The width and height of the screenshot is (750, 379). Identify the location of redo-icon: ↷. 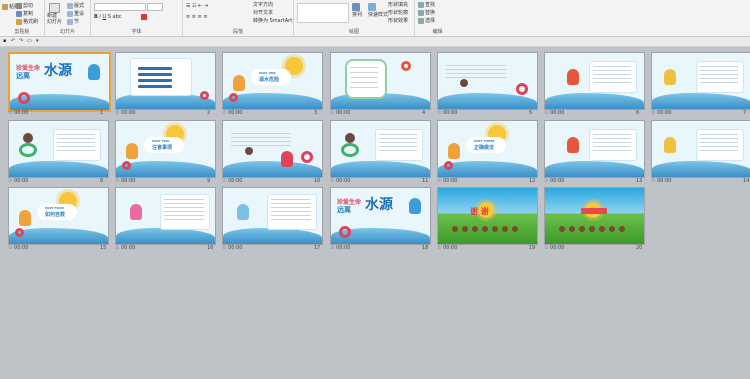
(21, 41).